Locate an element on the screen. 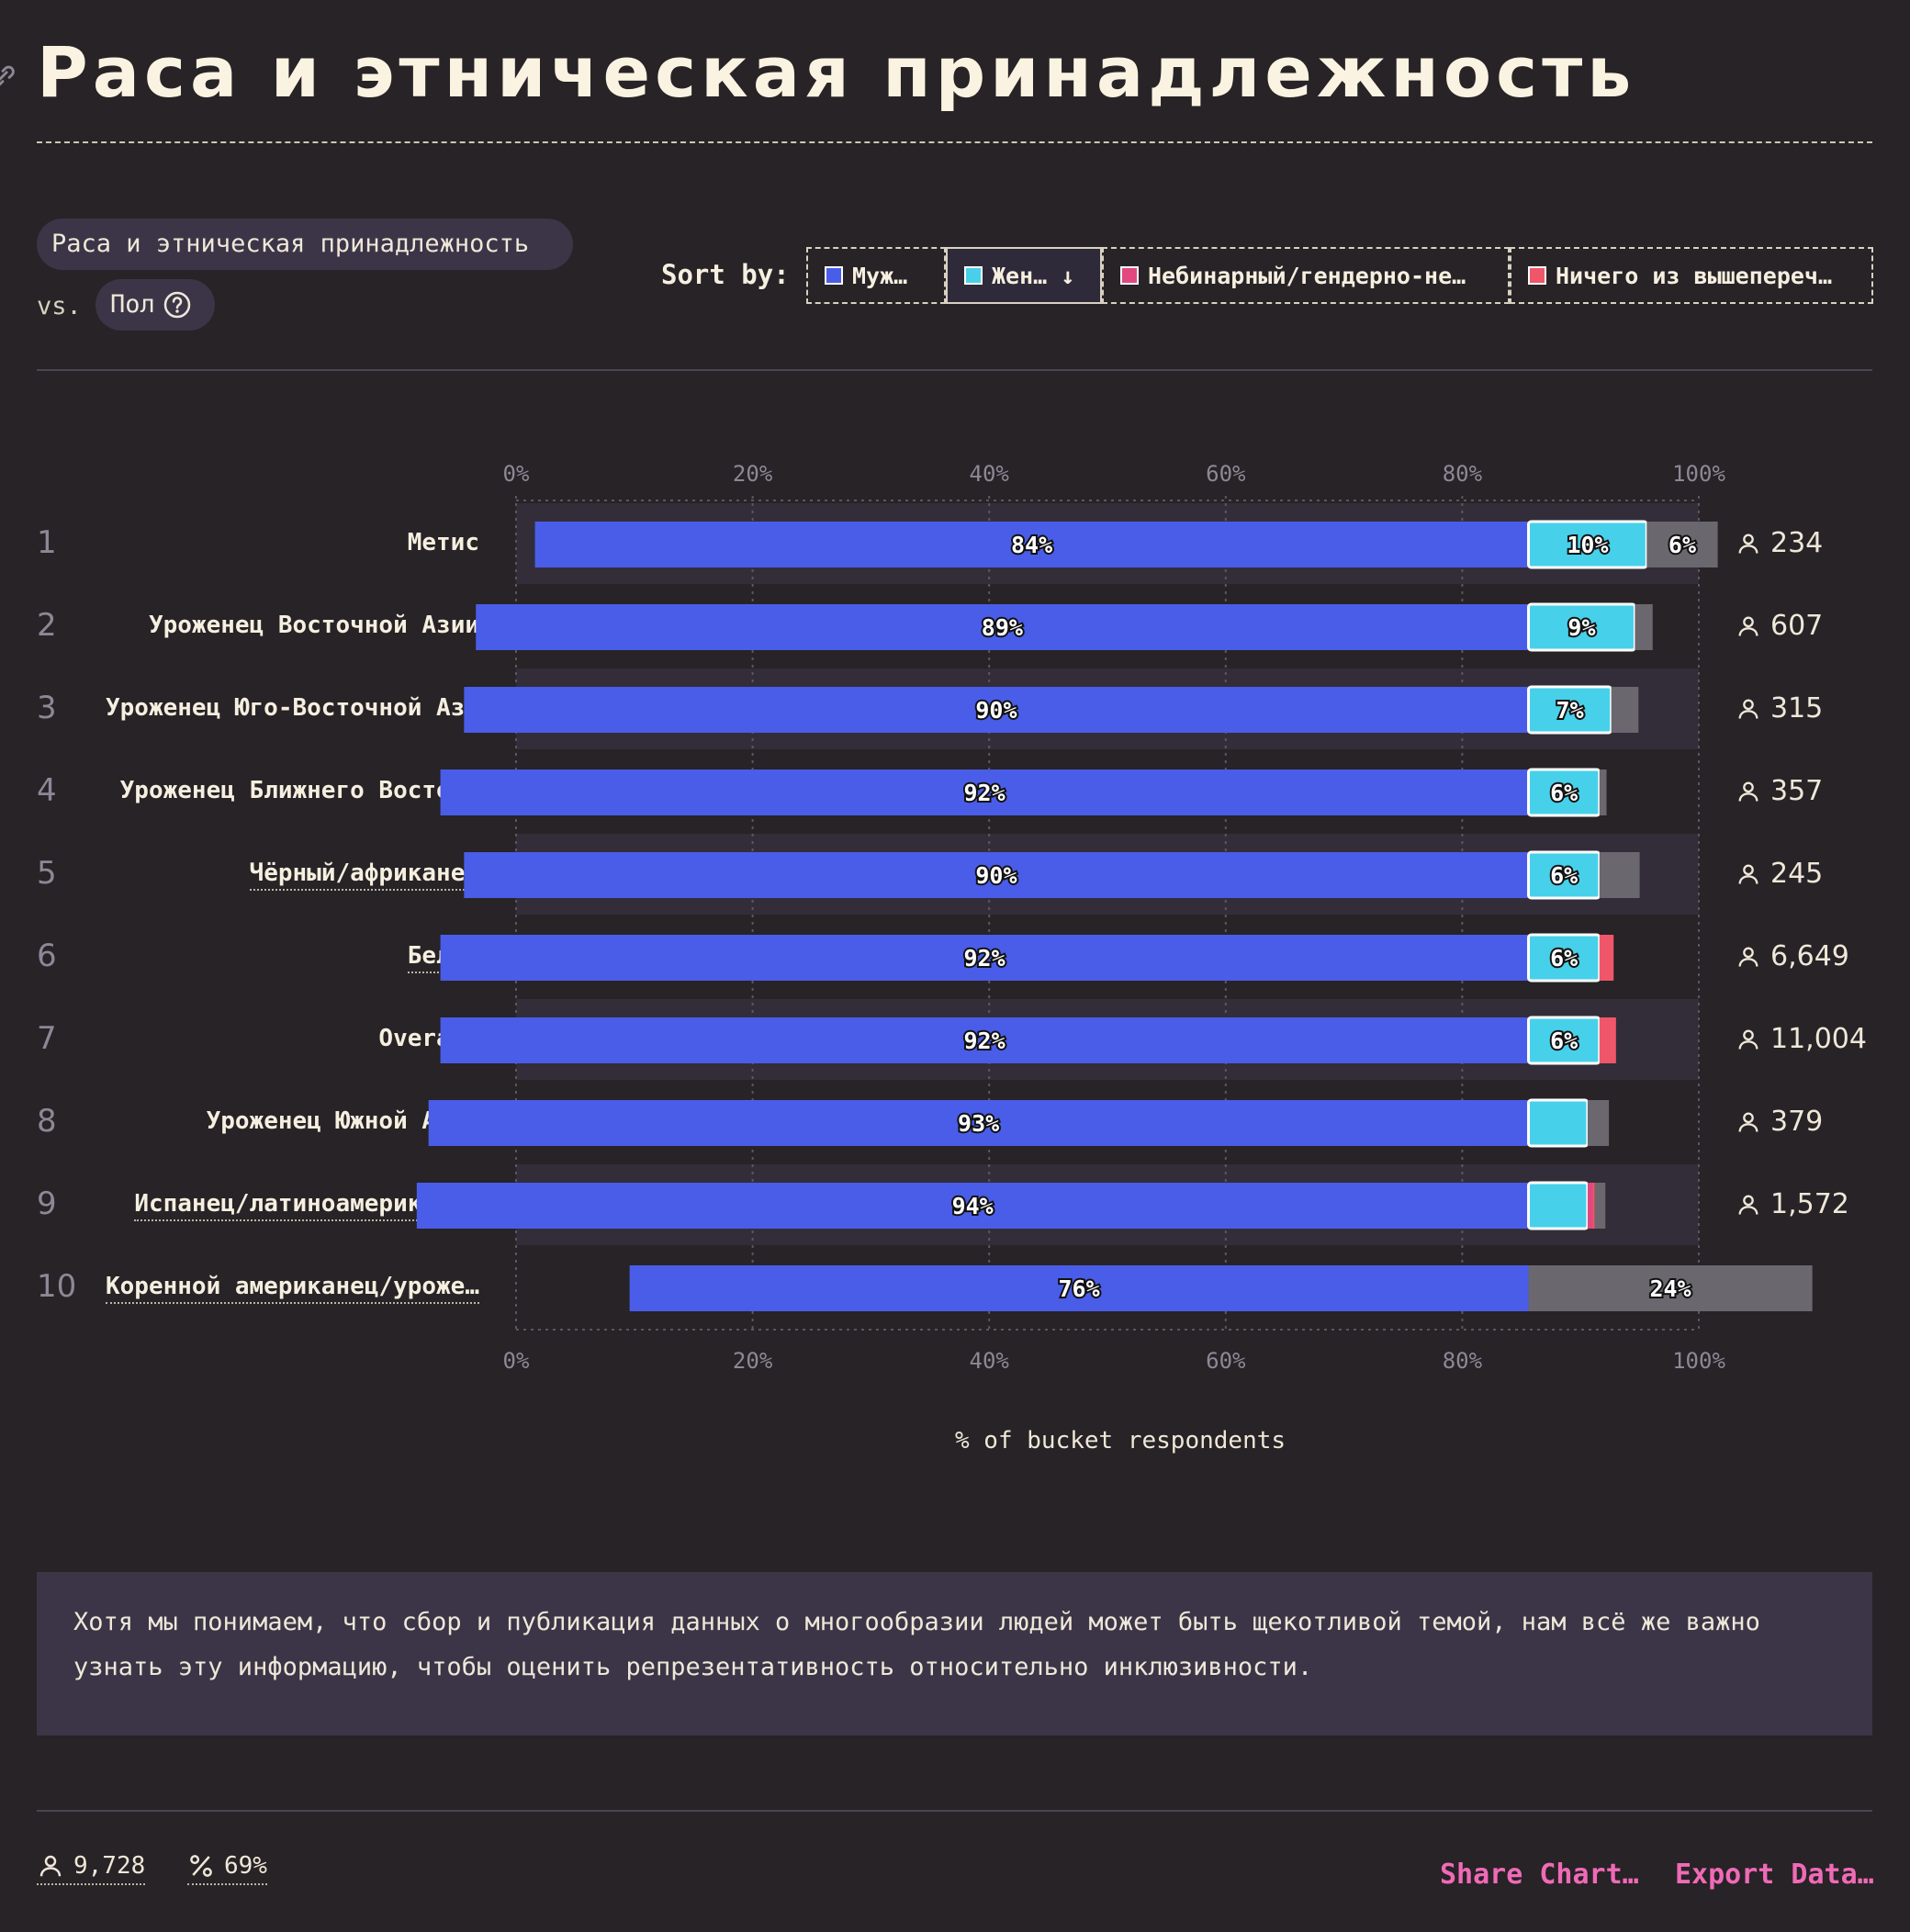 Image resolution: width=1910 pixels, height=1932 pixels. respondents-count: 9,728 is located at coordinates (109, 1866).